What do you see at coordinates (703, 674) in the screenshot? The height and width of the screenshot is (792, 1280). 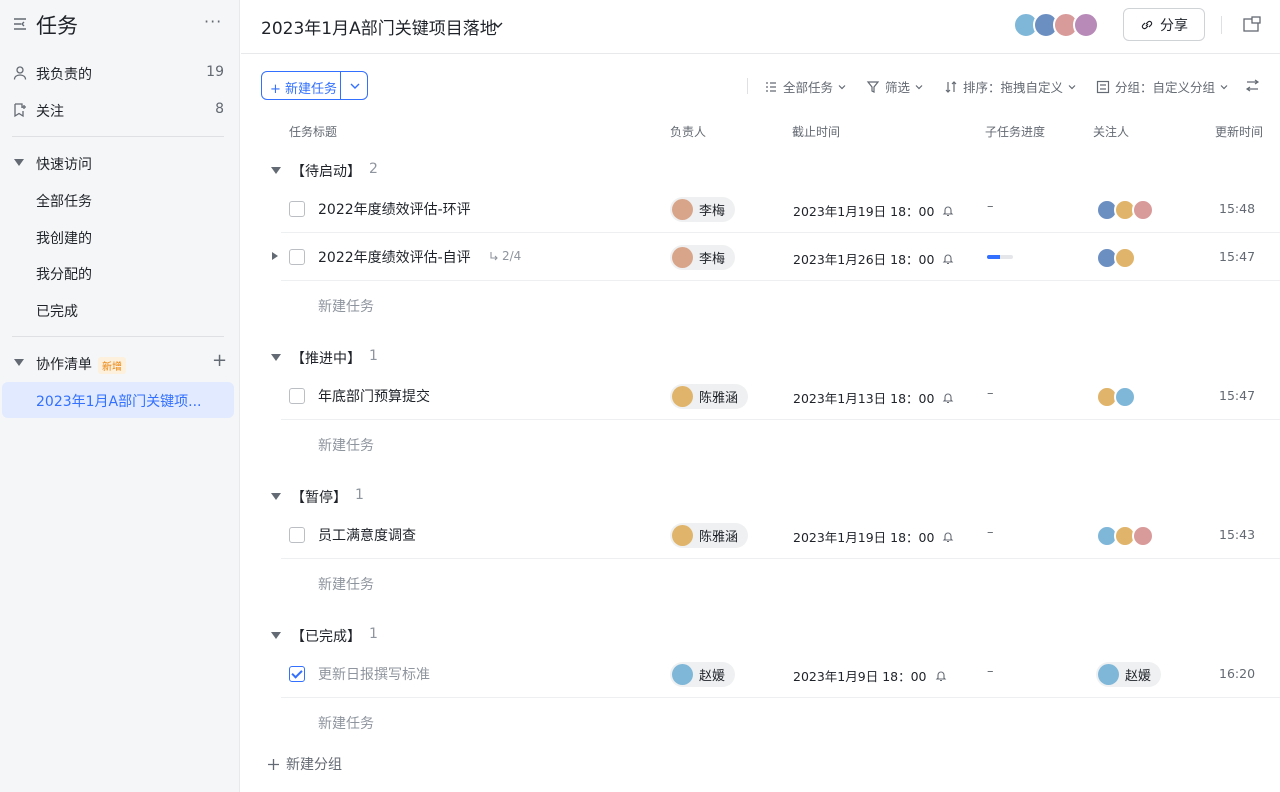 I see `assignee-chip: 赵媛` at bounding box center [703, 674].